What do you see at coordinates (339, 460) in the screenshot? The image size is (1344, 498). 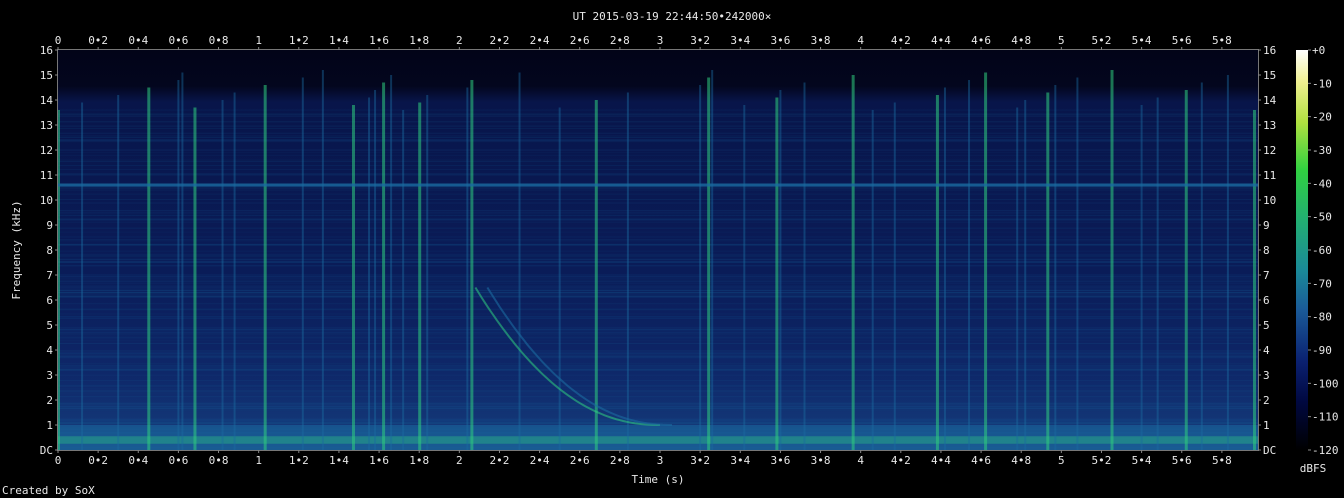 I see `x-tick-label-bottom: 1•4` at bounding box center [339, 460].